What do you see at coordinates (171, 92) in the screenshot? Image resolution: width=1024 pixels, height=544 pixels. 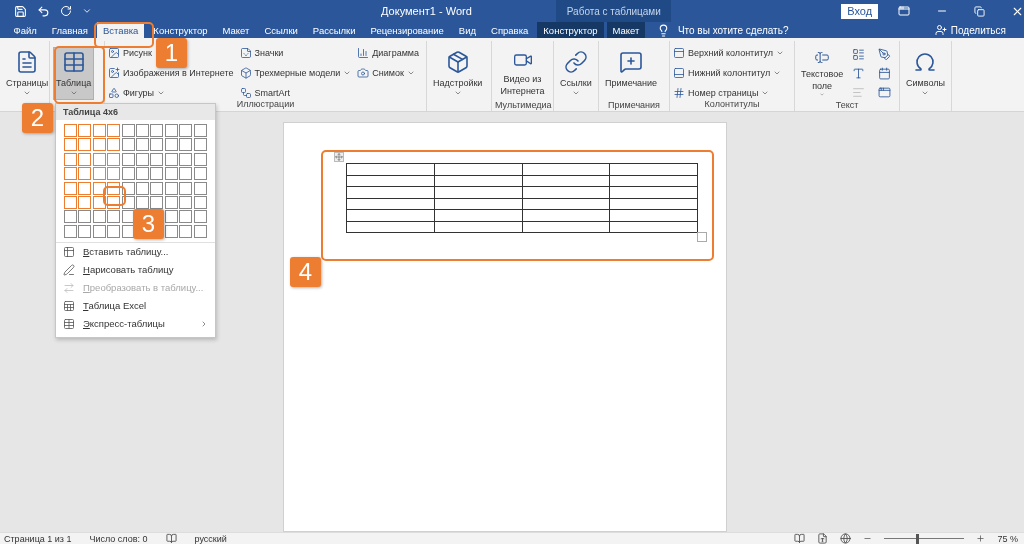 I see `ribbon-button: Фигуры` at bounding box center [171, 92].